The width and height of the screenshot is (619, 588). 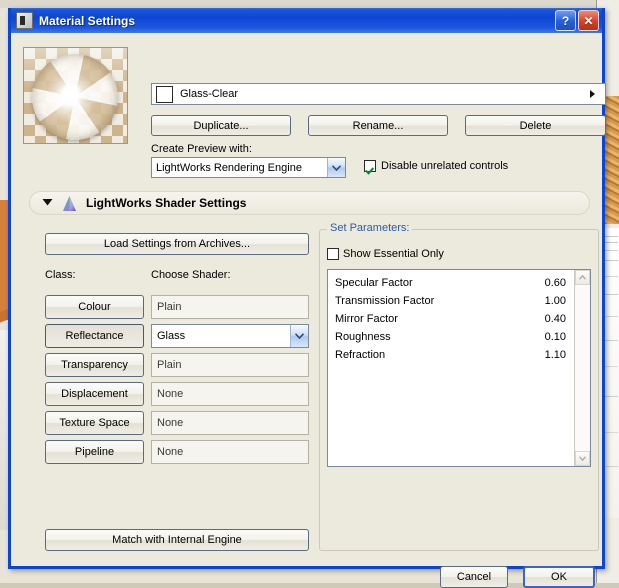 I want to click on table-row: Mirror Factor 0.40, so click(x=451, y=319).